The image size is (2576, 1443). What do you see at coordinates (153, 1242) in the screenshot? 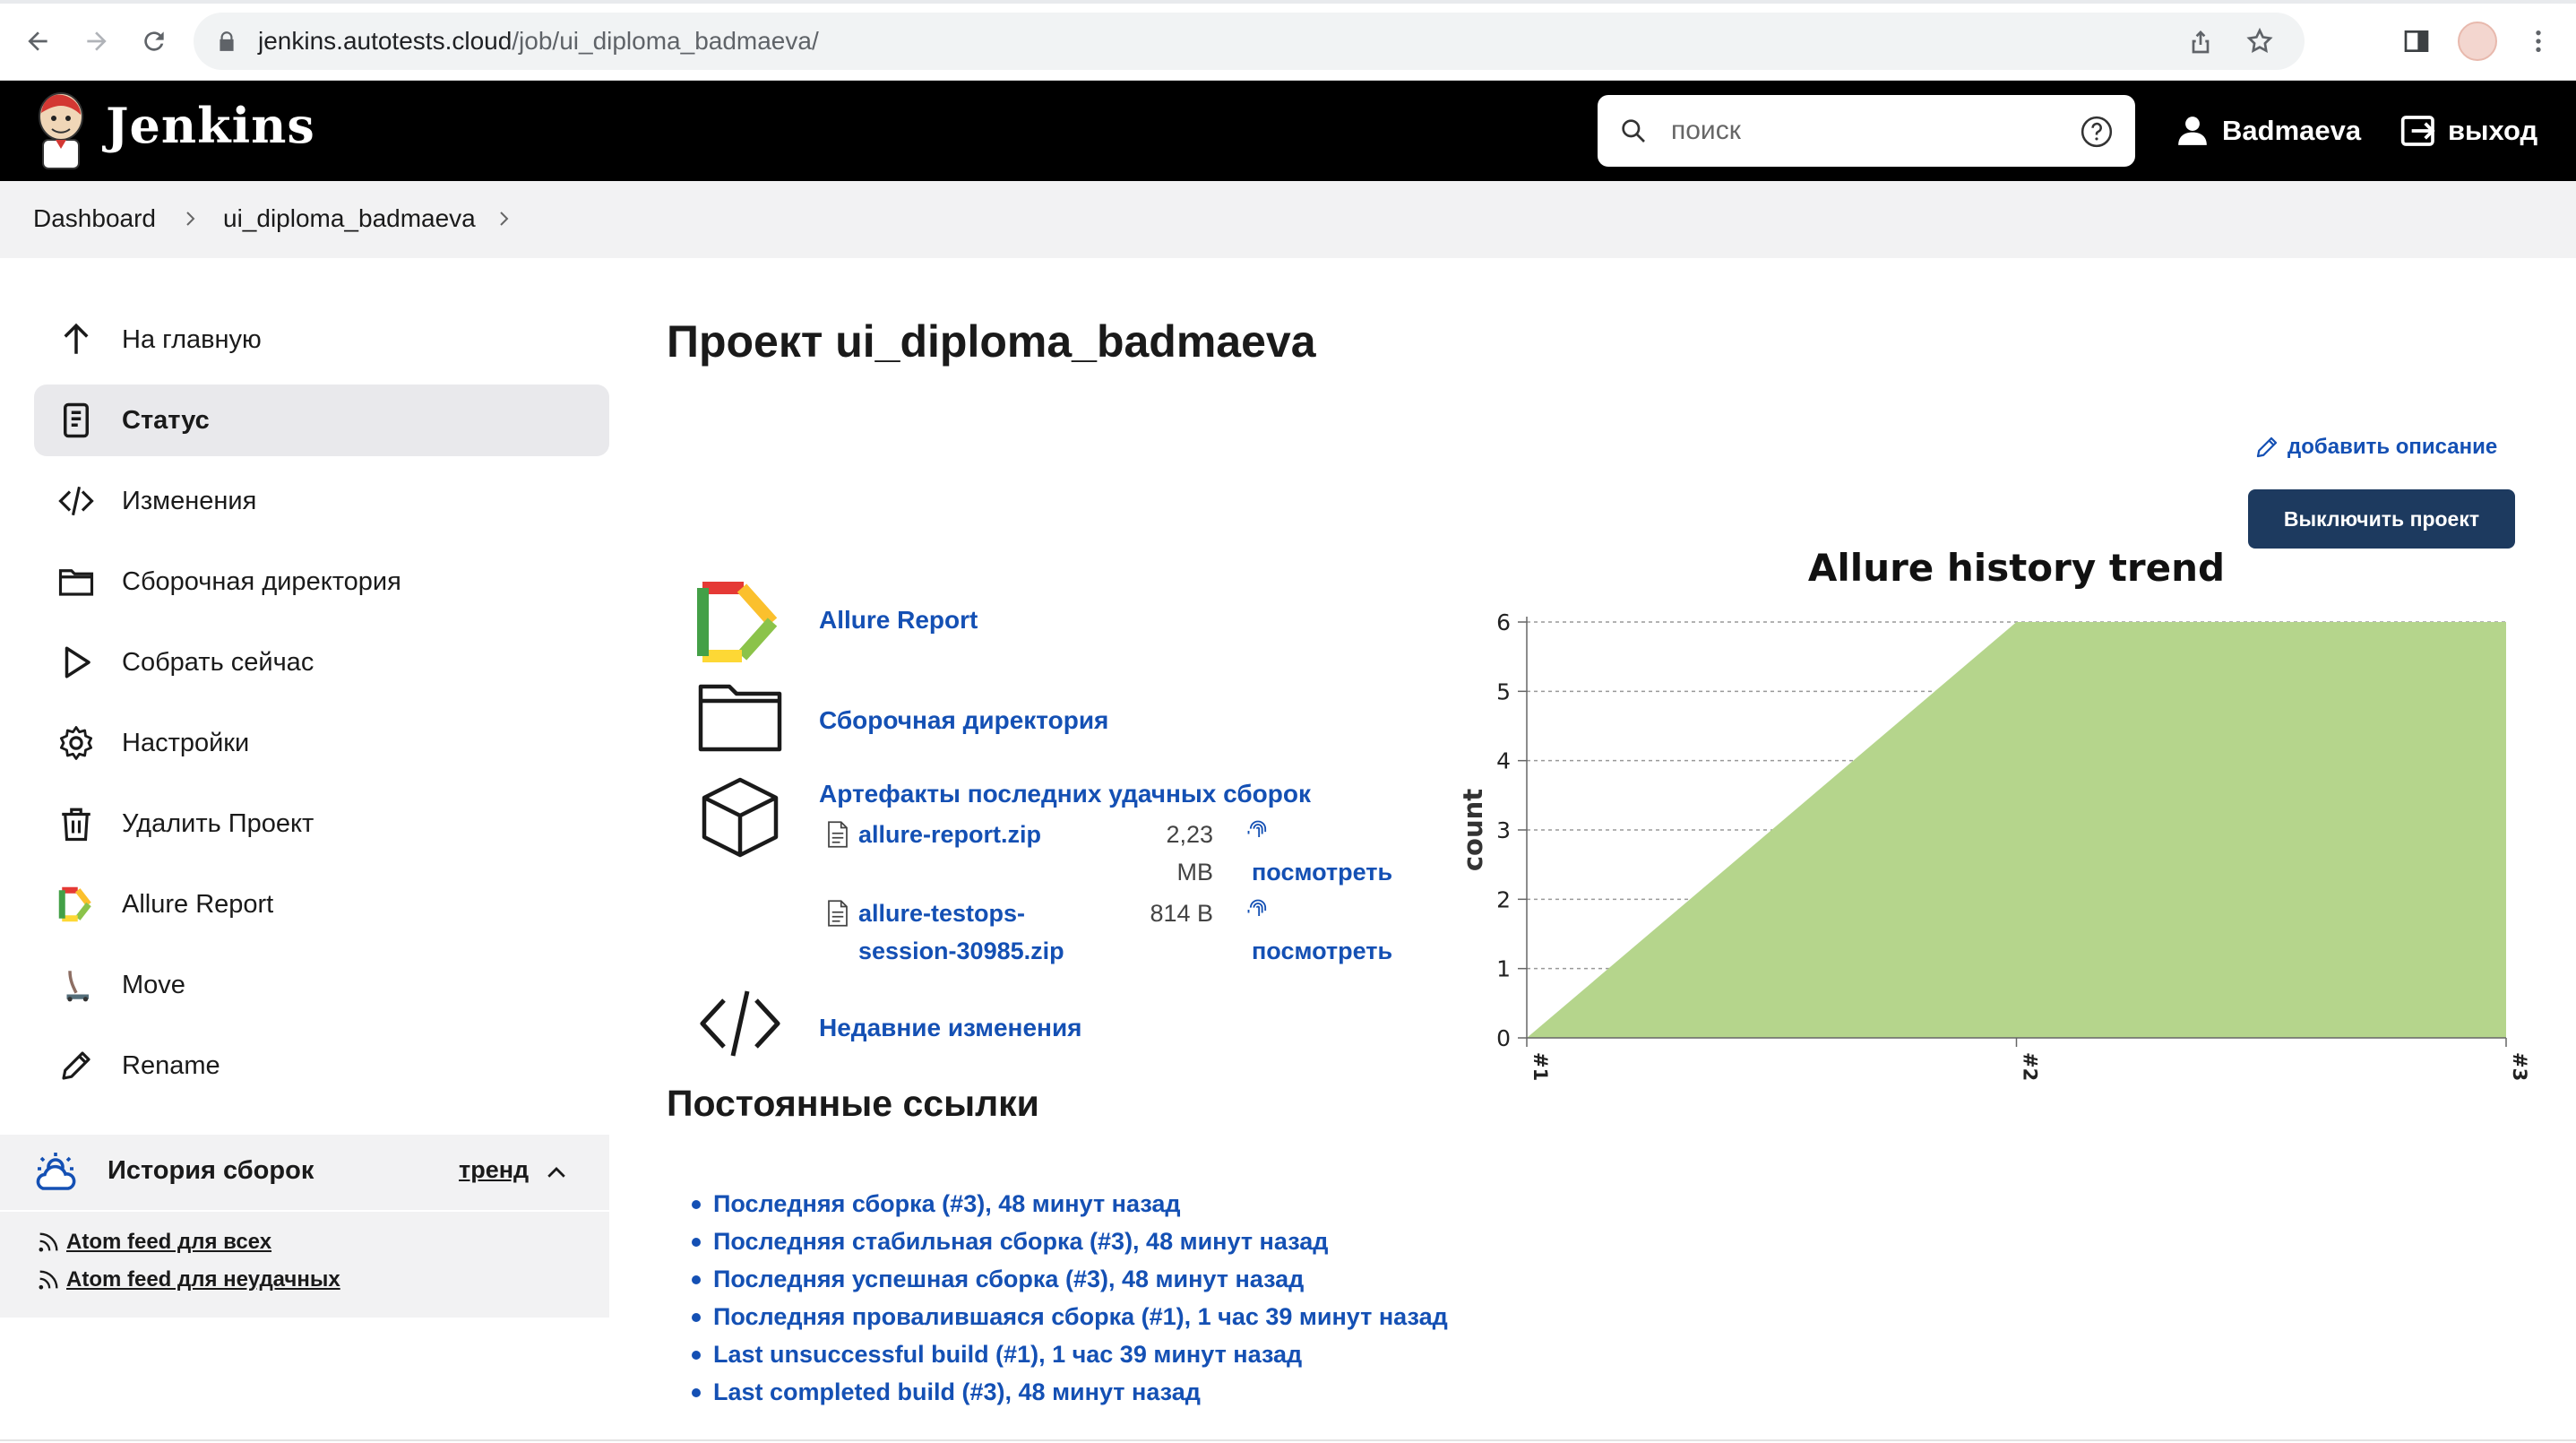
I see `atom-feed-all-link: Atom feed для всех` at bounding box center [153, 1242].